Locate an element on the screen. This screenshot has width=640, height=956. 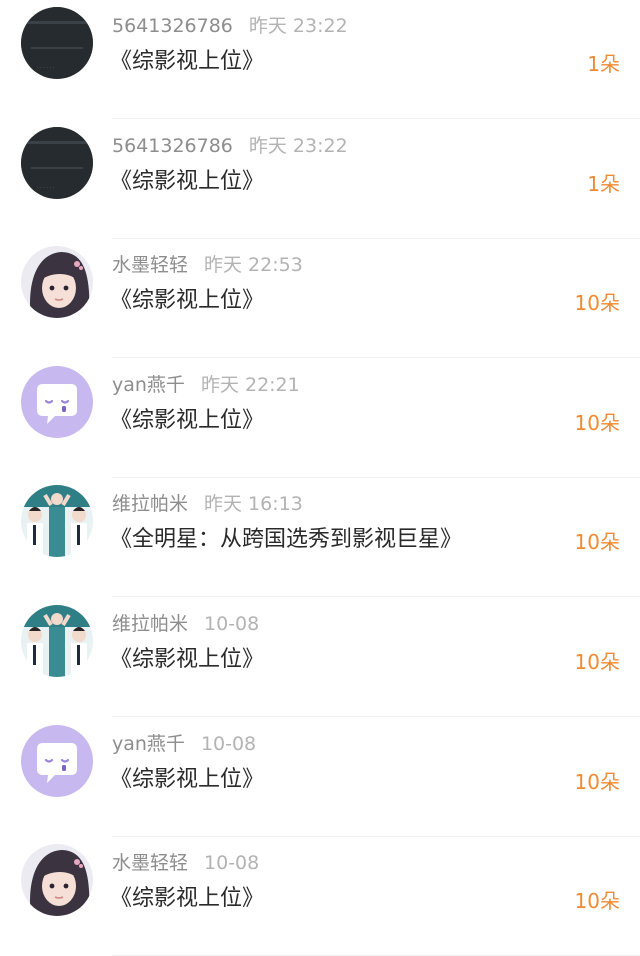
gift-record-row: 水墨轻轻 昨天 22:53 《综影视上位》 10朵 is located at coordinates (320, 299).